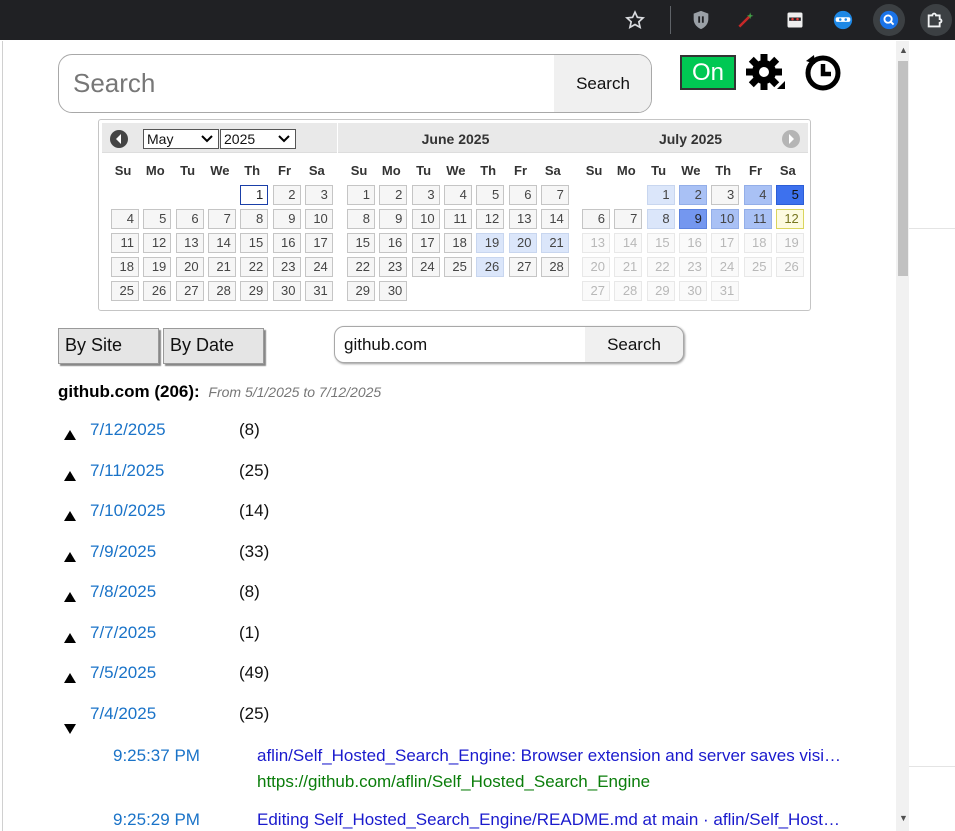 The height and width of the screenshot is (831, 955). Describe the element at coordinates (889, 20) in the screenshot. I see `self-hosted-search-icon` at that location.